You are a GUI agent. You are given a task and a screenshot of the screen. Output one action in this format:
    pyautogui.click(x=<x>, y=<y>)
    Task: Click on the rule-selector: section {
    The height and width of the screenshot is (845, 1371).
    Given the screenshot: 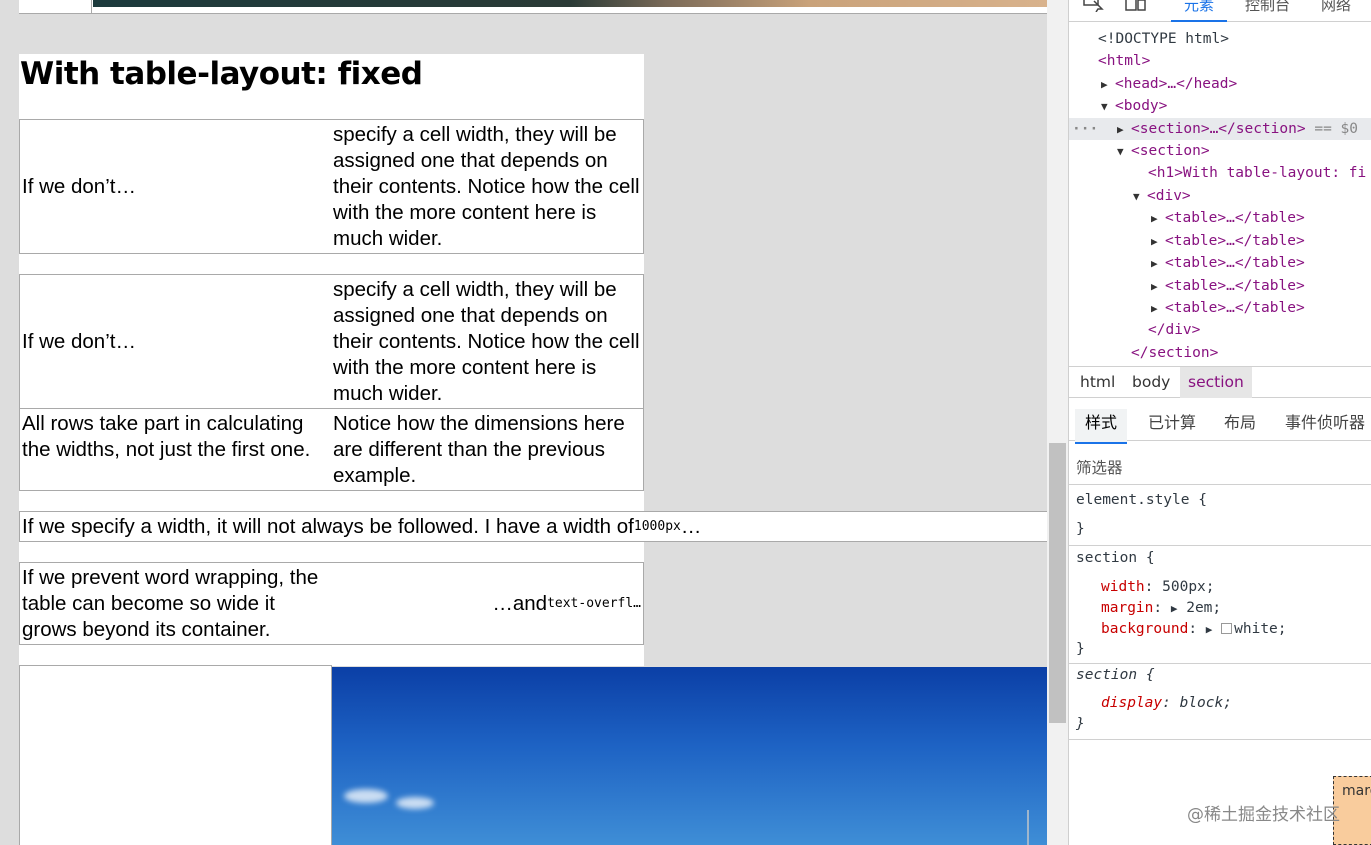 What is the action you would take?
    pyautogui.click(x=1115, y=675)
    